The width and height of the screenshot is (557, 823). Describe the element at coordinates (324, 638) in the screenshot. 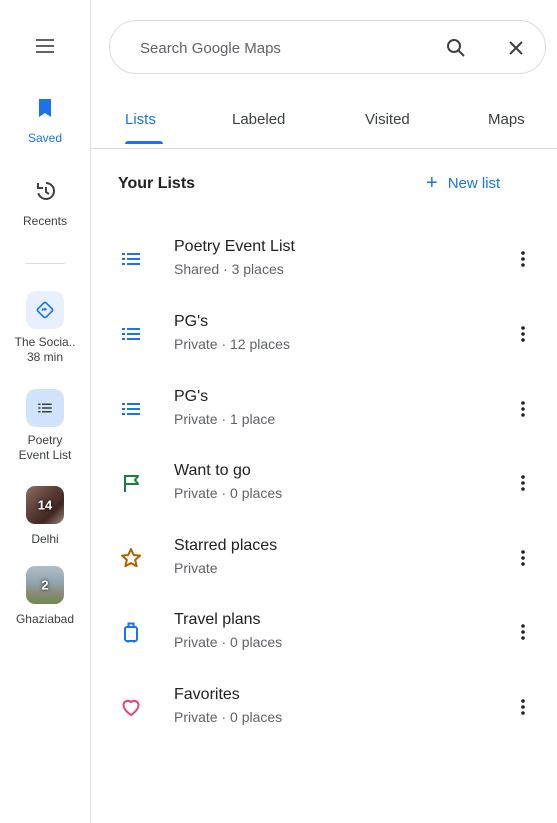

I see `list-item: Travel plans Private · 0 places` at that location.